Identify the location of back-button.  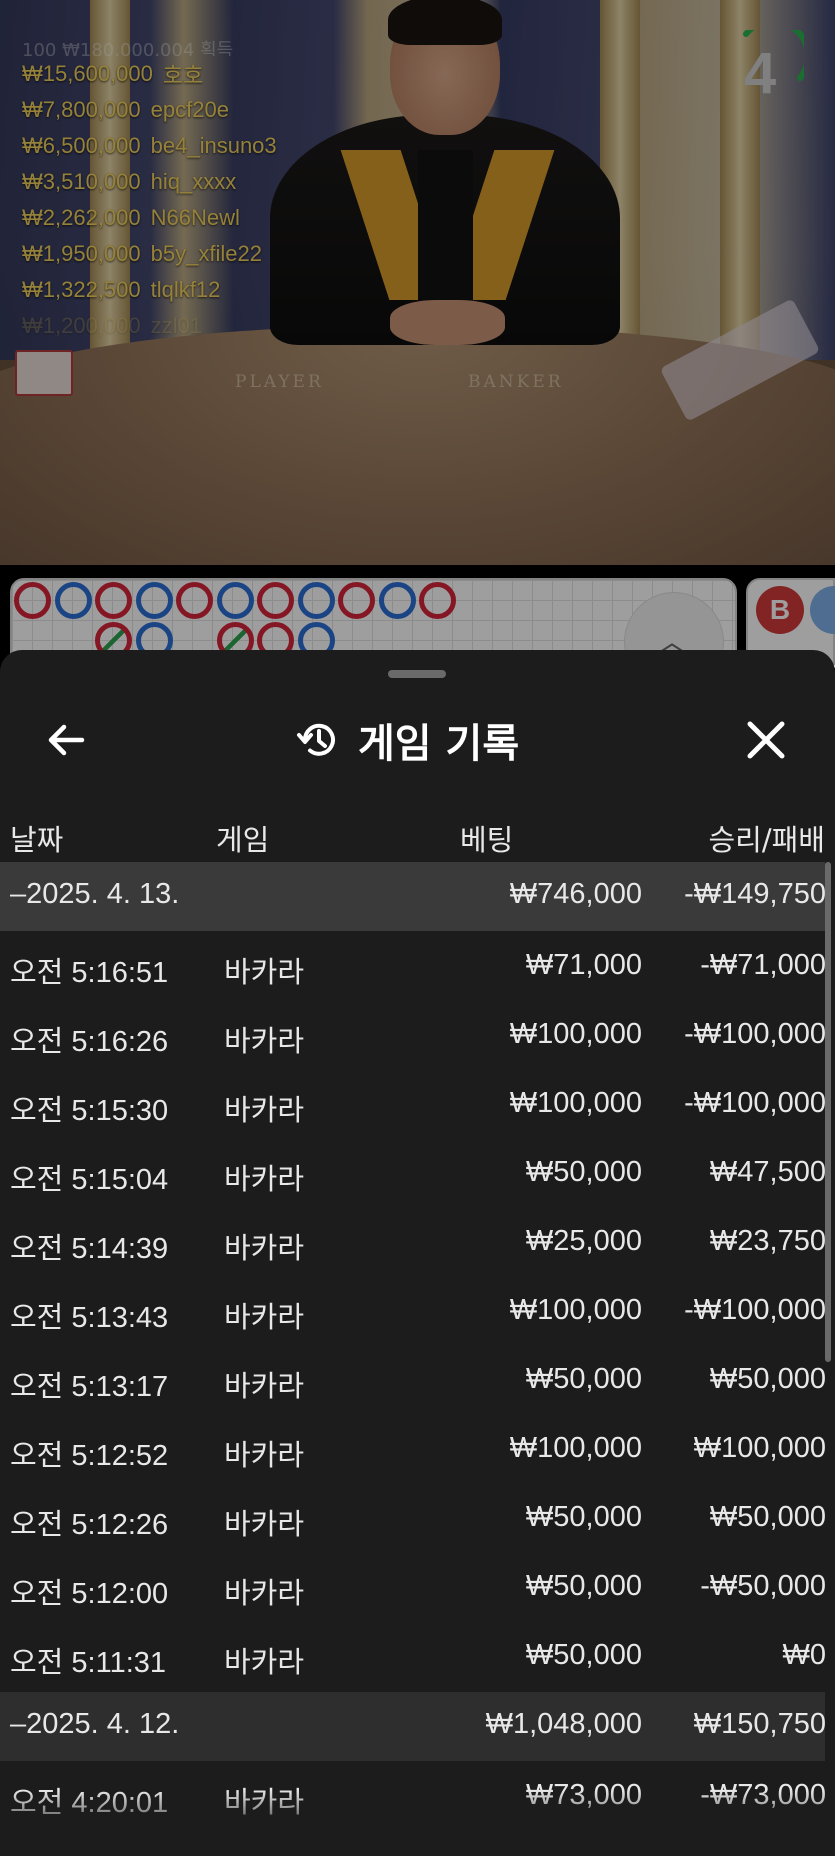
(66, 740).